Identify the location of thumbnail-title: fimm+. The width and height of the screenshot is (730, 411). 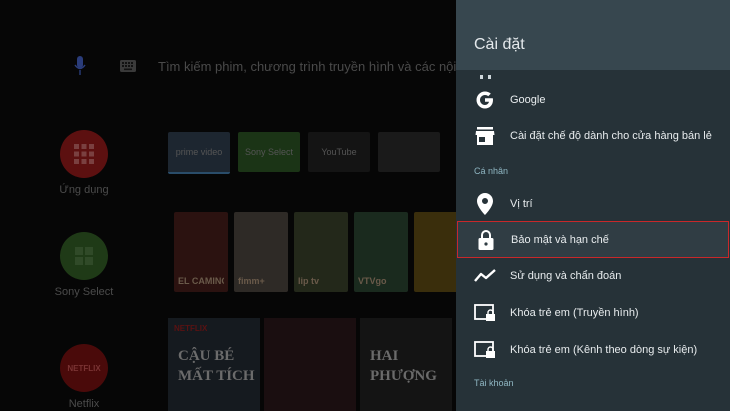
(251, 281).